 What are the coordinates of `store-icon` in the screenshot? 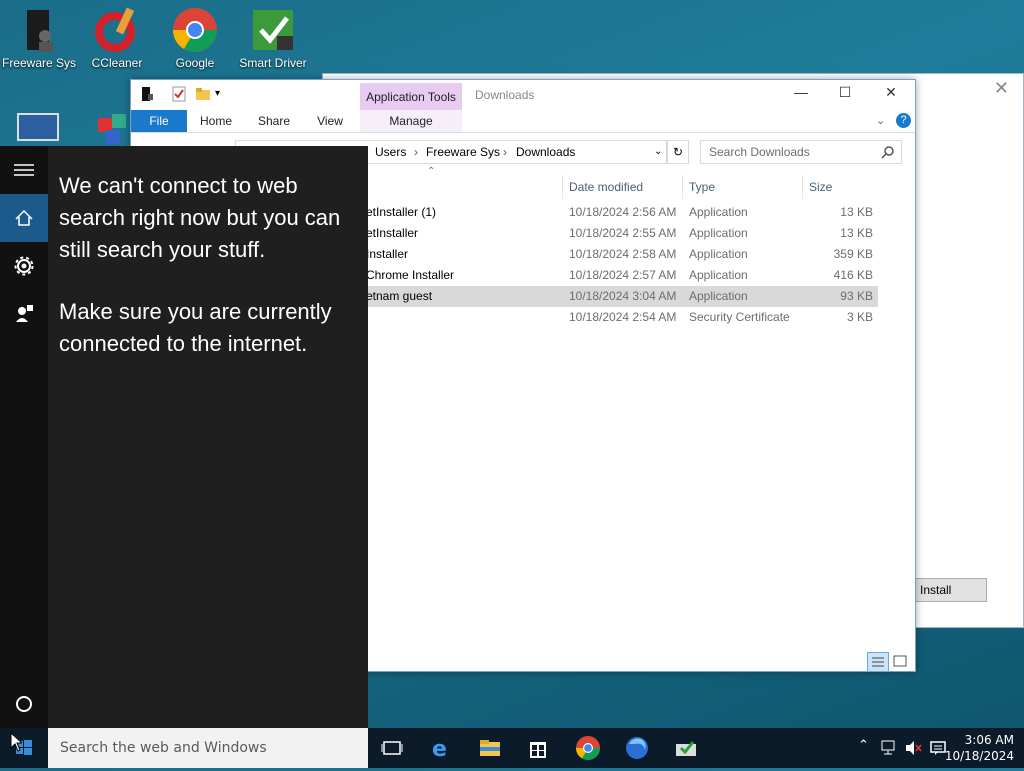 It's located at (538, 748).